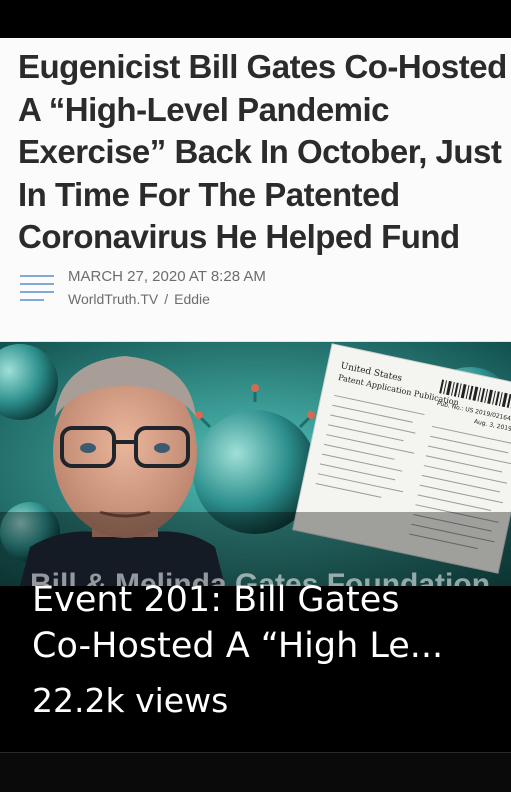  What do you see at coordinates (192, 299) in the screenshot?
I see `author-link: Eddie` at bounding box center [192, 299].